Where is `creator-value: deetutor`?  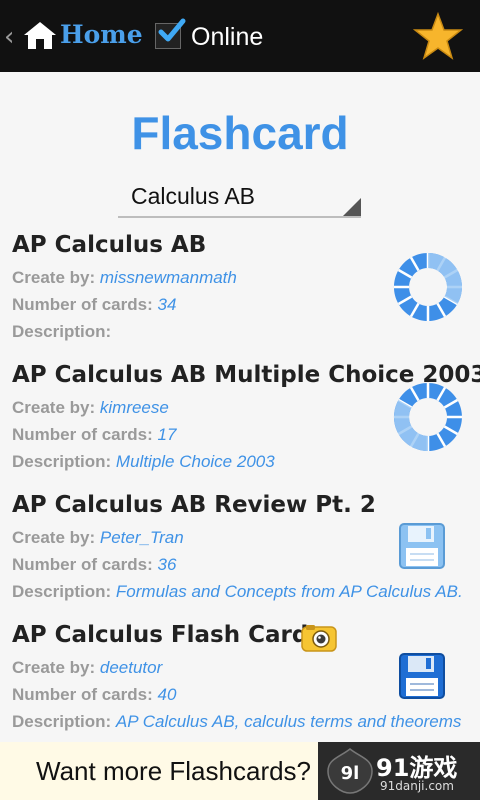 creator-value: deetutor is located at coordinates (131, 667).